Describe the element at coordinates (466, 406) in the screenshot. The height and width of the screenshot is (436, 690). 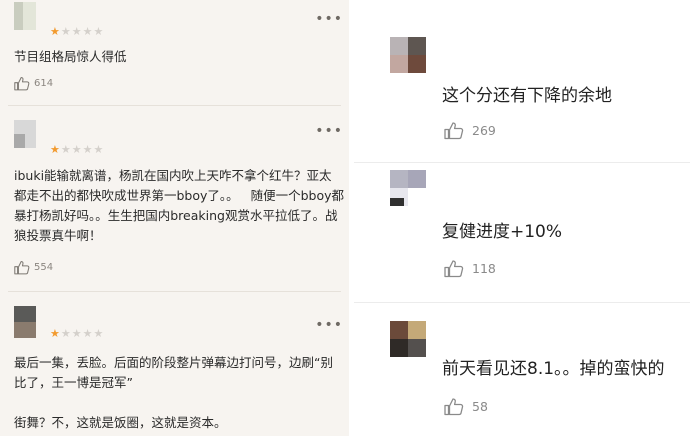
I see `like-button: 58` at that location.